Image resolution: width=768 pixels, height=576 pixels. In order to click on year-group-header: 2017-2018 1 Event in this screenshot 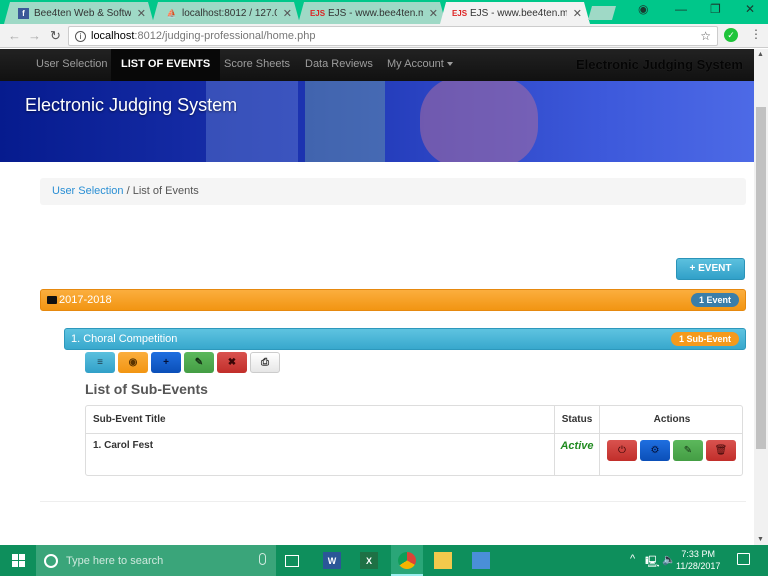, I will do `click(393, 300)`.